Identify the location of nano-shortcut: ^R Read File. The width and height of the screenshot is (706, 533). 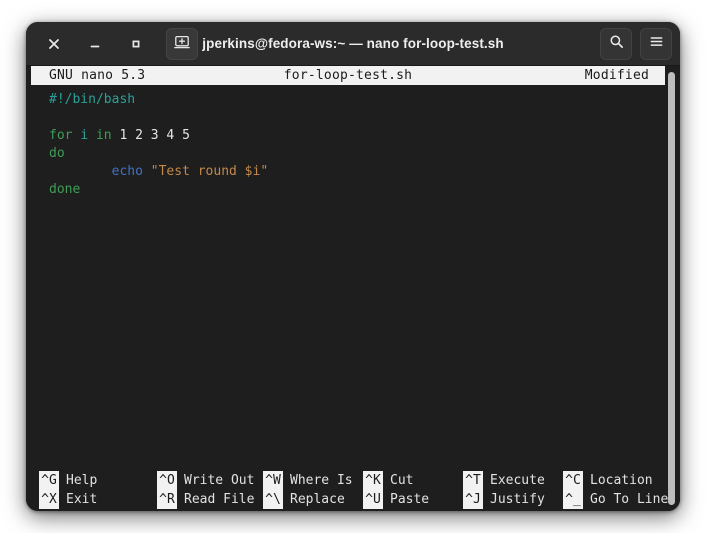
(210, 499).